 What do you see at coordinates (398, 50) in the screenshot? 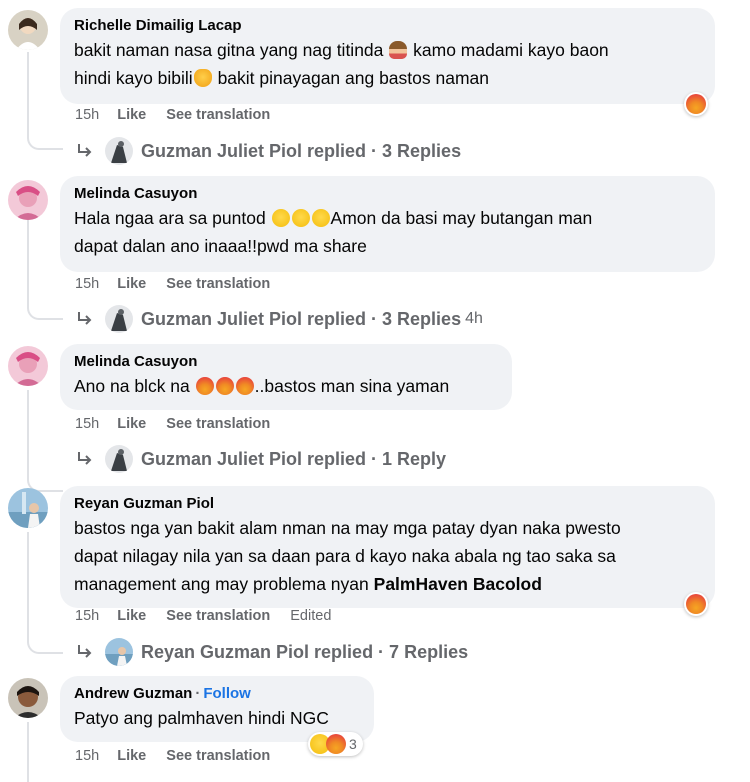
I see `person-emoji-icon` at bounding box center [398, 50].